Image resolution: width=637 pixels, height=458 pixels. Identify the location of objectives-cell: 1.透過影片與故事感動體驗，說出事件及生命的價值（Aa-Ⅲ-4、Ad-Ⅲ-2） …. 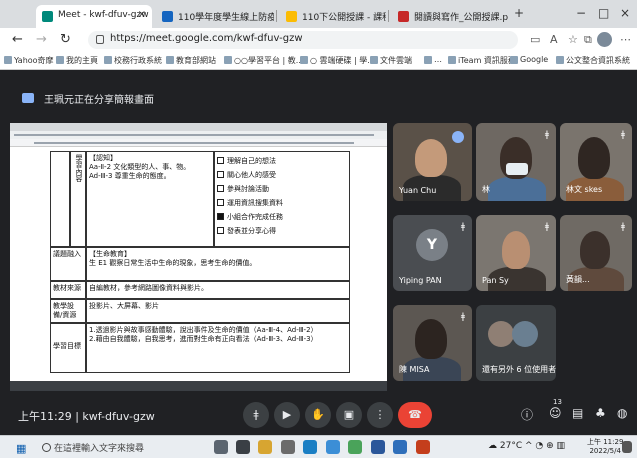
(218, 348).